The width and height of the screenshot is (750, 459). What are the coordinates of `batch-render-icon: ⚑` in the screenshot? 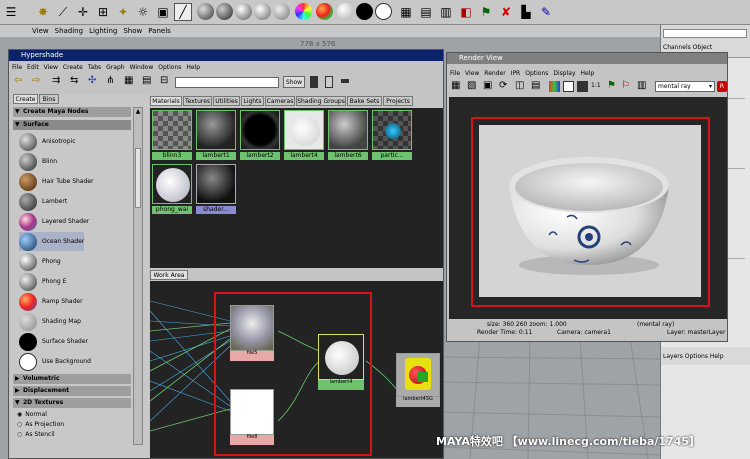 It's located at (486, 12).